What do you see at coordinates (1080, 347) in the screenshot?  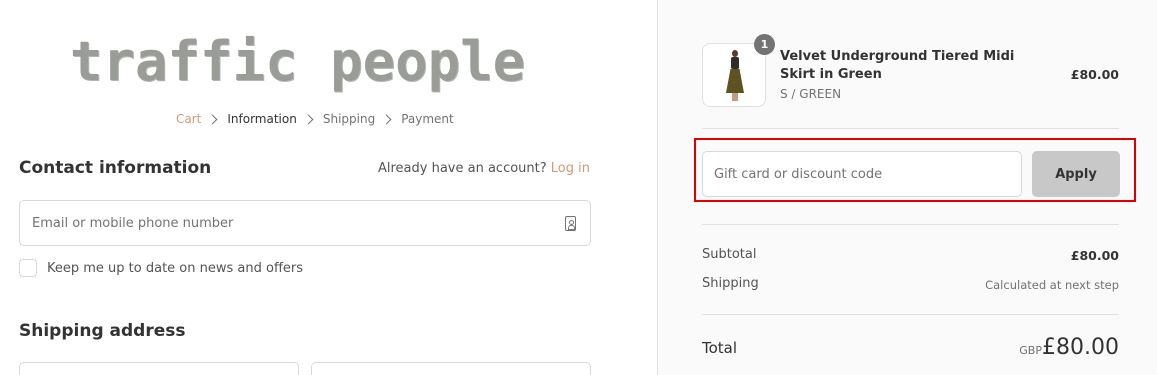 I see `total-value: £80.00` at bounding box center [1080, 347].